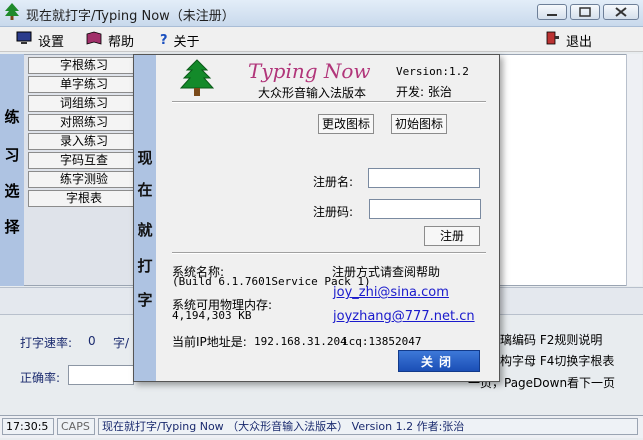 The width and height of the screenshot is (643, 440). What do you see at coordinates (145, 158) in the screenshot?
I see `dialog-side-char: 现` at bounding box center [145, 158].